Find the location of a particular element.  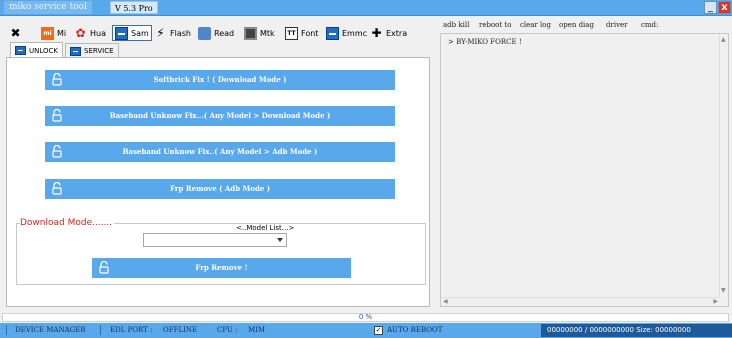

driver-menu: driver is located at coordinates (617, 25).